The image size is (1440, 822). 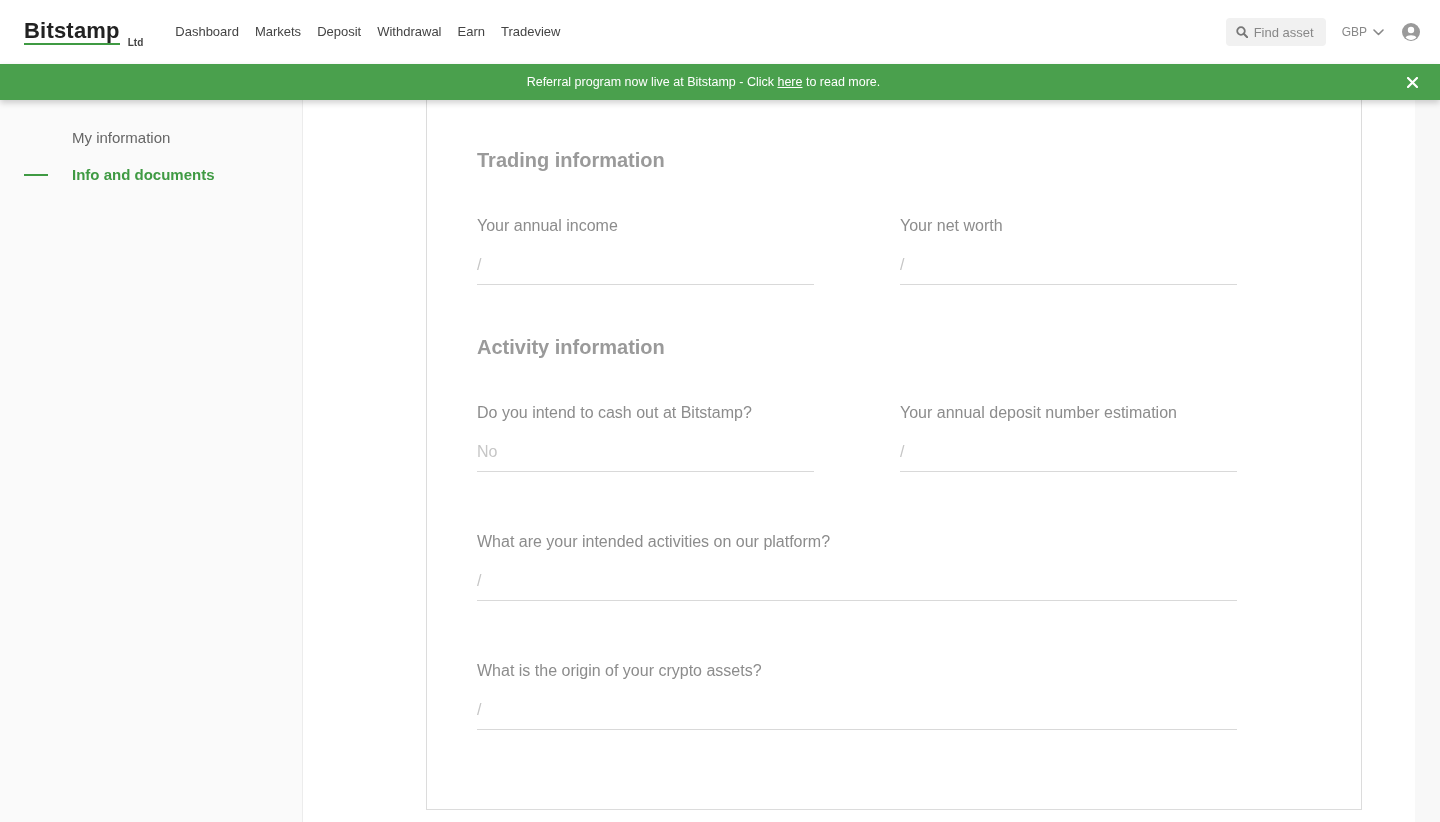 I want to click on field-label: What are your intended activities on our platform?, so click(x=654, y=542).